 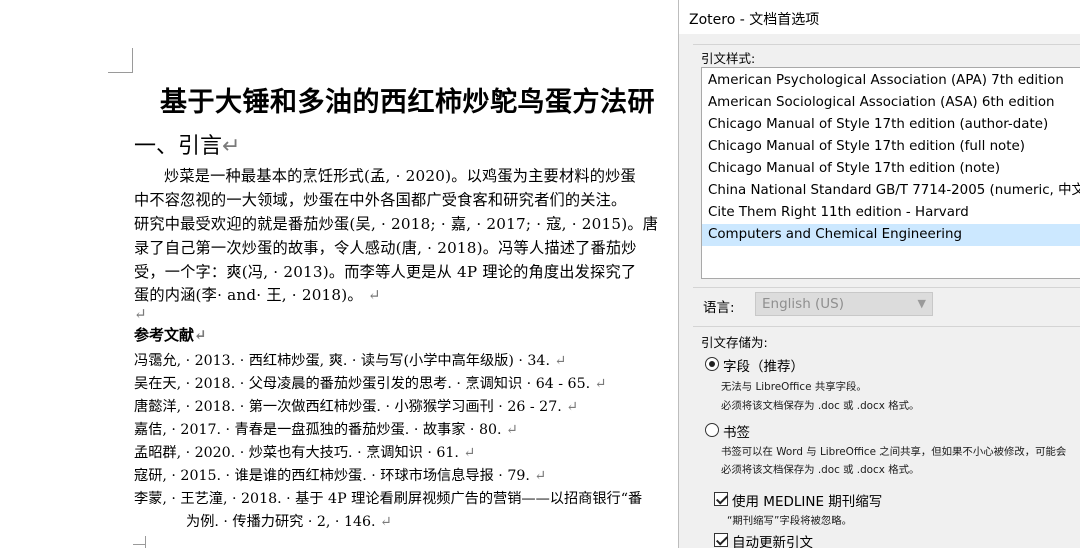 I want to click on paragraph-line: 中不容忽视的一大领域，炒蛋在中外各国都广受食客和研究者们的关注。, so click(x=380, y=200).